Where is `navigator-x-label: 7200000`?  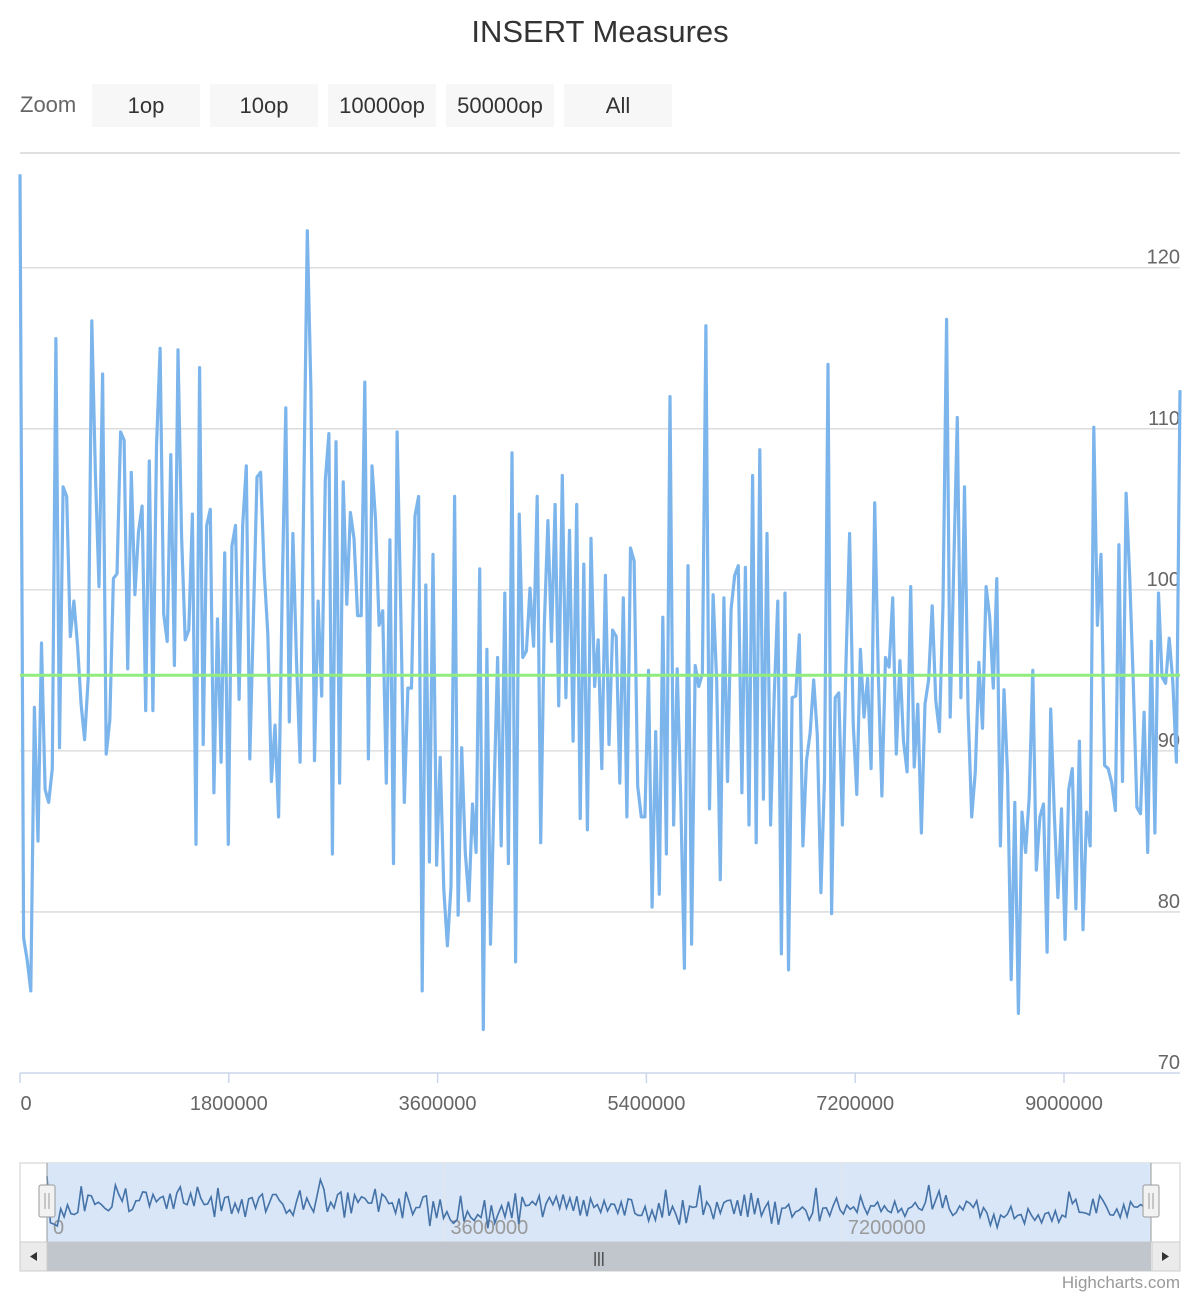
navigator-x-label: 7200000 is located at coordinates (887, 1228).